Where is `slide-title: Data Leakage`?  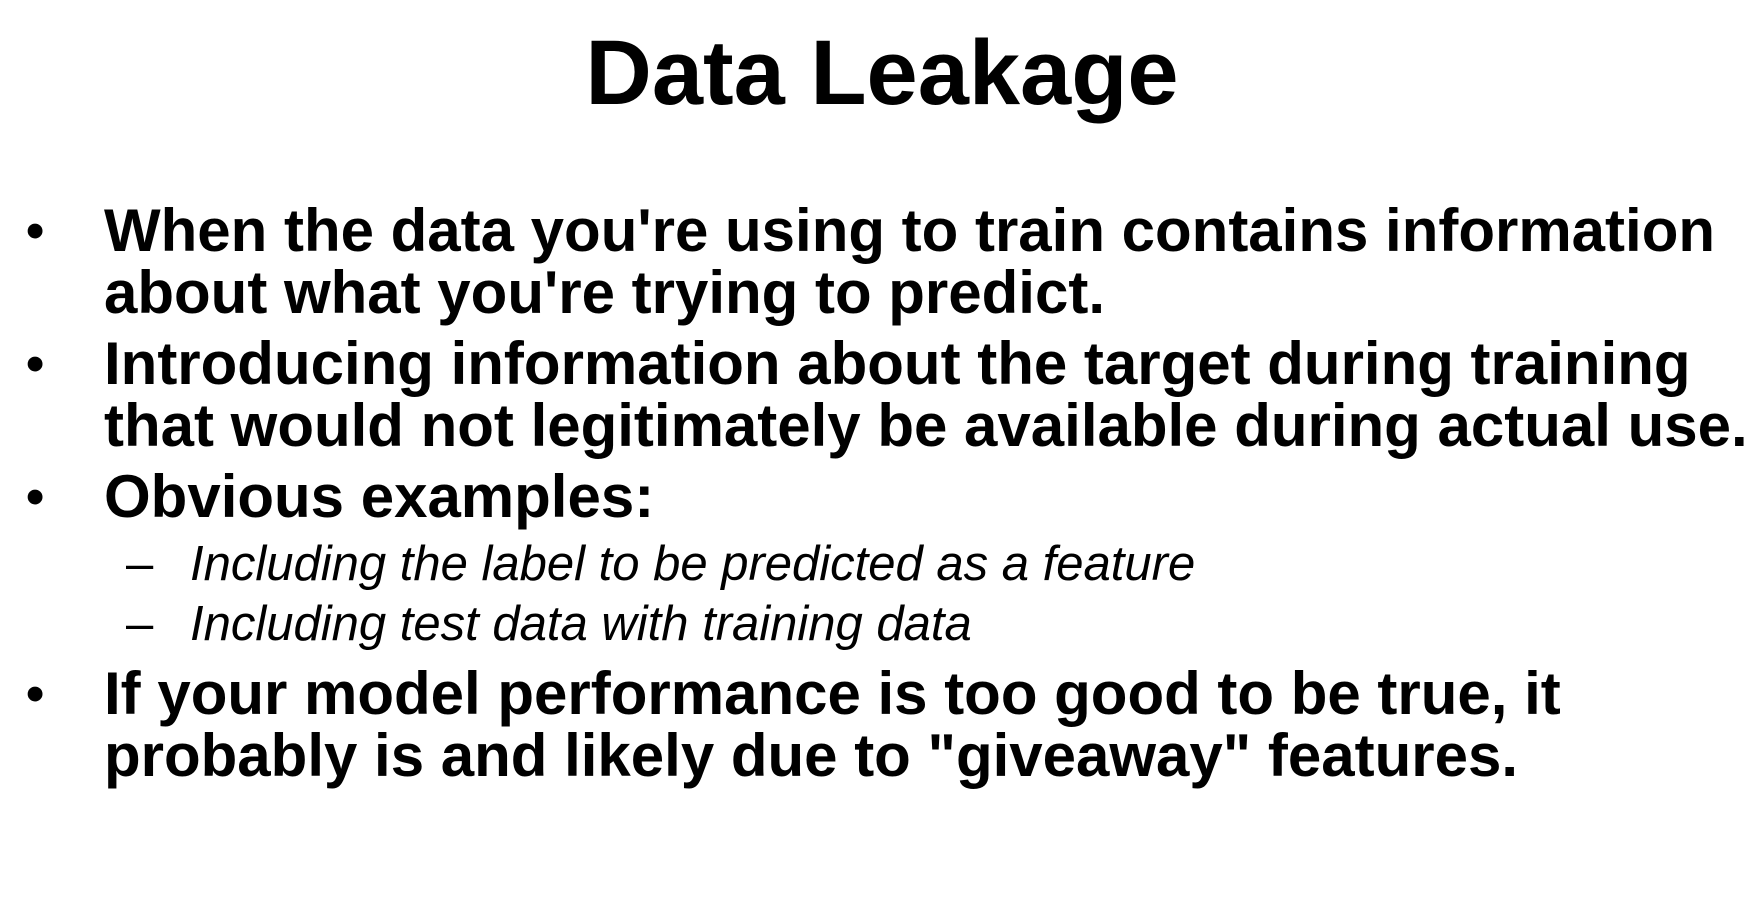
slide-title: Data Leakage is located at coordinates (882, 73).